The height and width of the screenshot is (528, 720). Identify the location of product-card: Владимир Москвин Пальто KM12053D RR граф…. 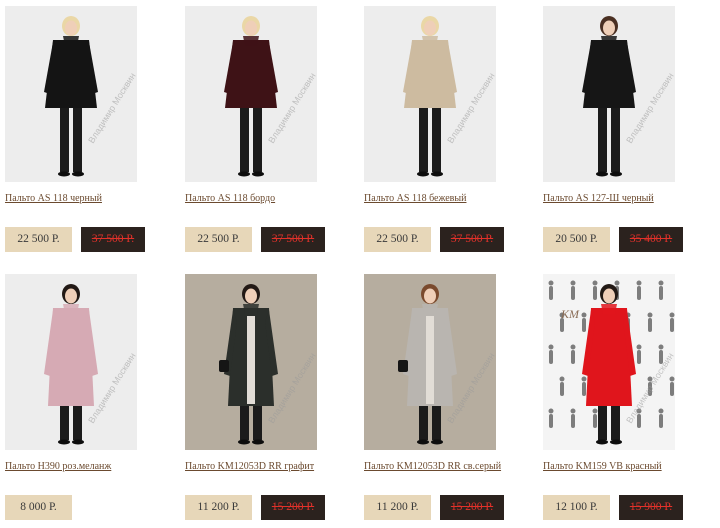
(255, 399).